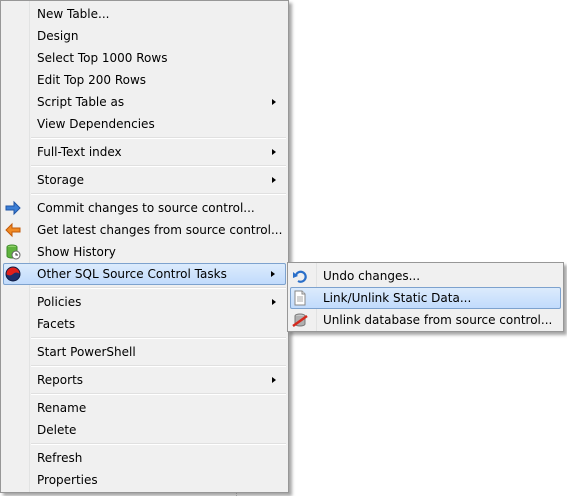 The image size is (567, 496). What do you see at coordinates (81, 102) in the screenshot?
I see `menu-item-label: Script Table as` at bounding box center [81, 102].